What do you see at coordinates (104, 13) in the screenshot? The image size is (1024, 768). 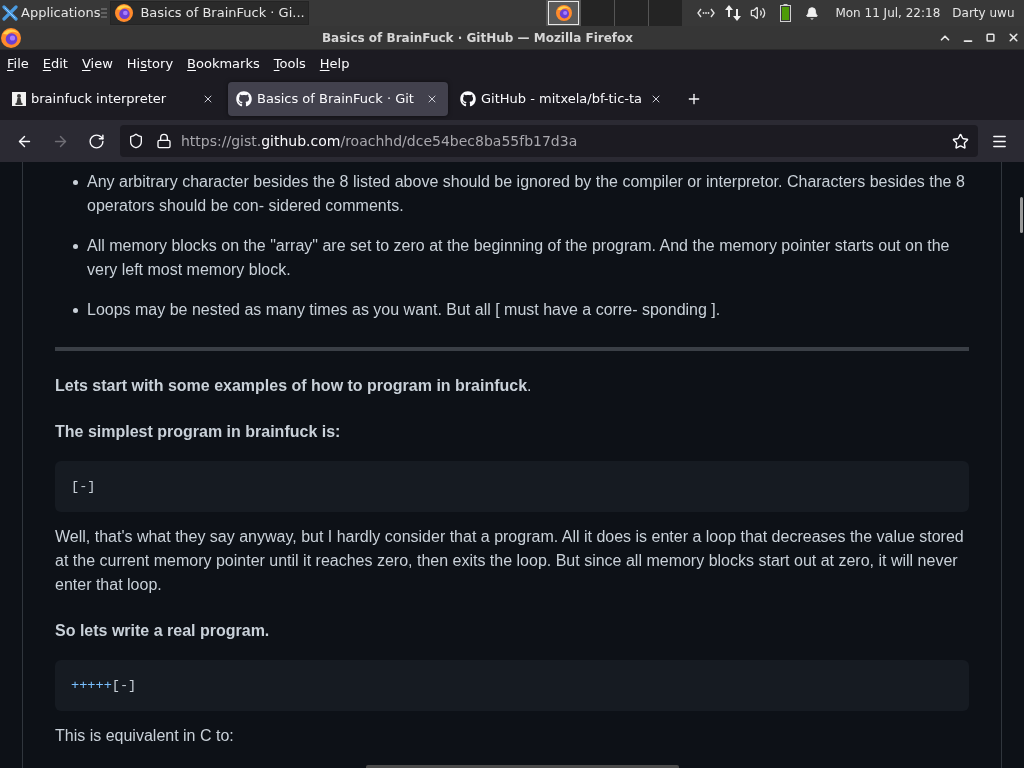 I see `panel-handle-icon` at bounding box center [104, 13].